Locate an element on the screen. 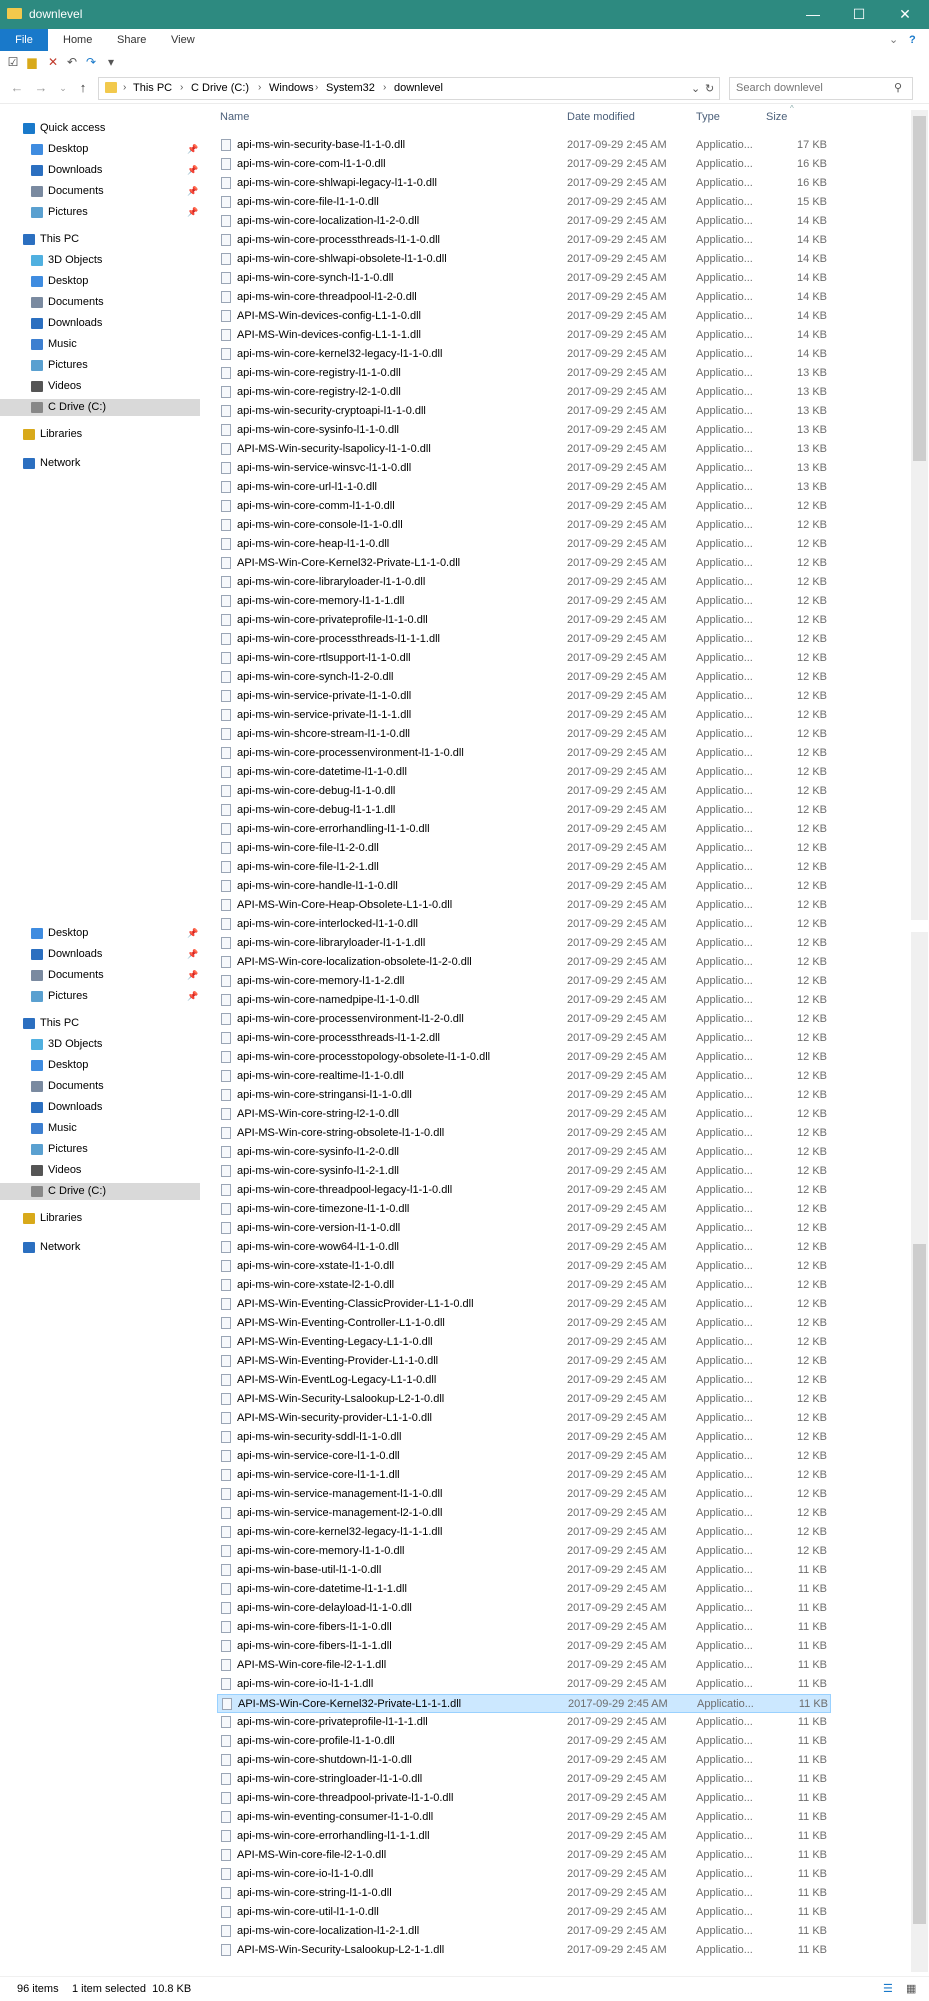 Image resolution: width=929 pixels, height=2001 pixels. redo-icon: ↷ is located at coordinates (91, 62).